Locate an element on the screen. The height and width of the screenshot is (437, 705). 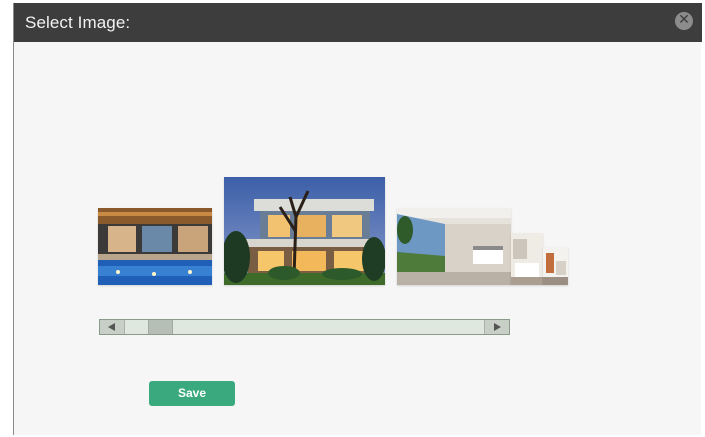
carousel-scrollbar is located at coordinates (304, 327).